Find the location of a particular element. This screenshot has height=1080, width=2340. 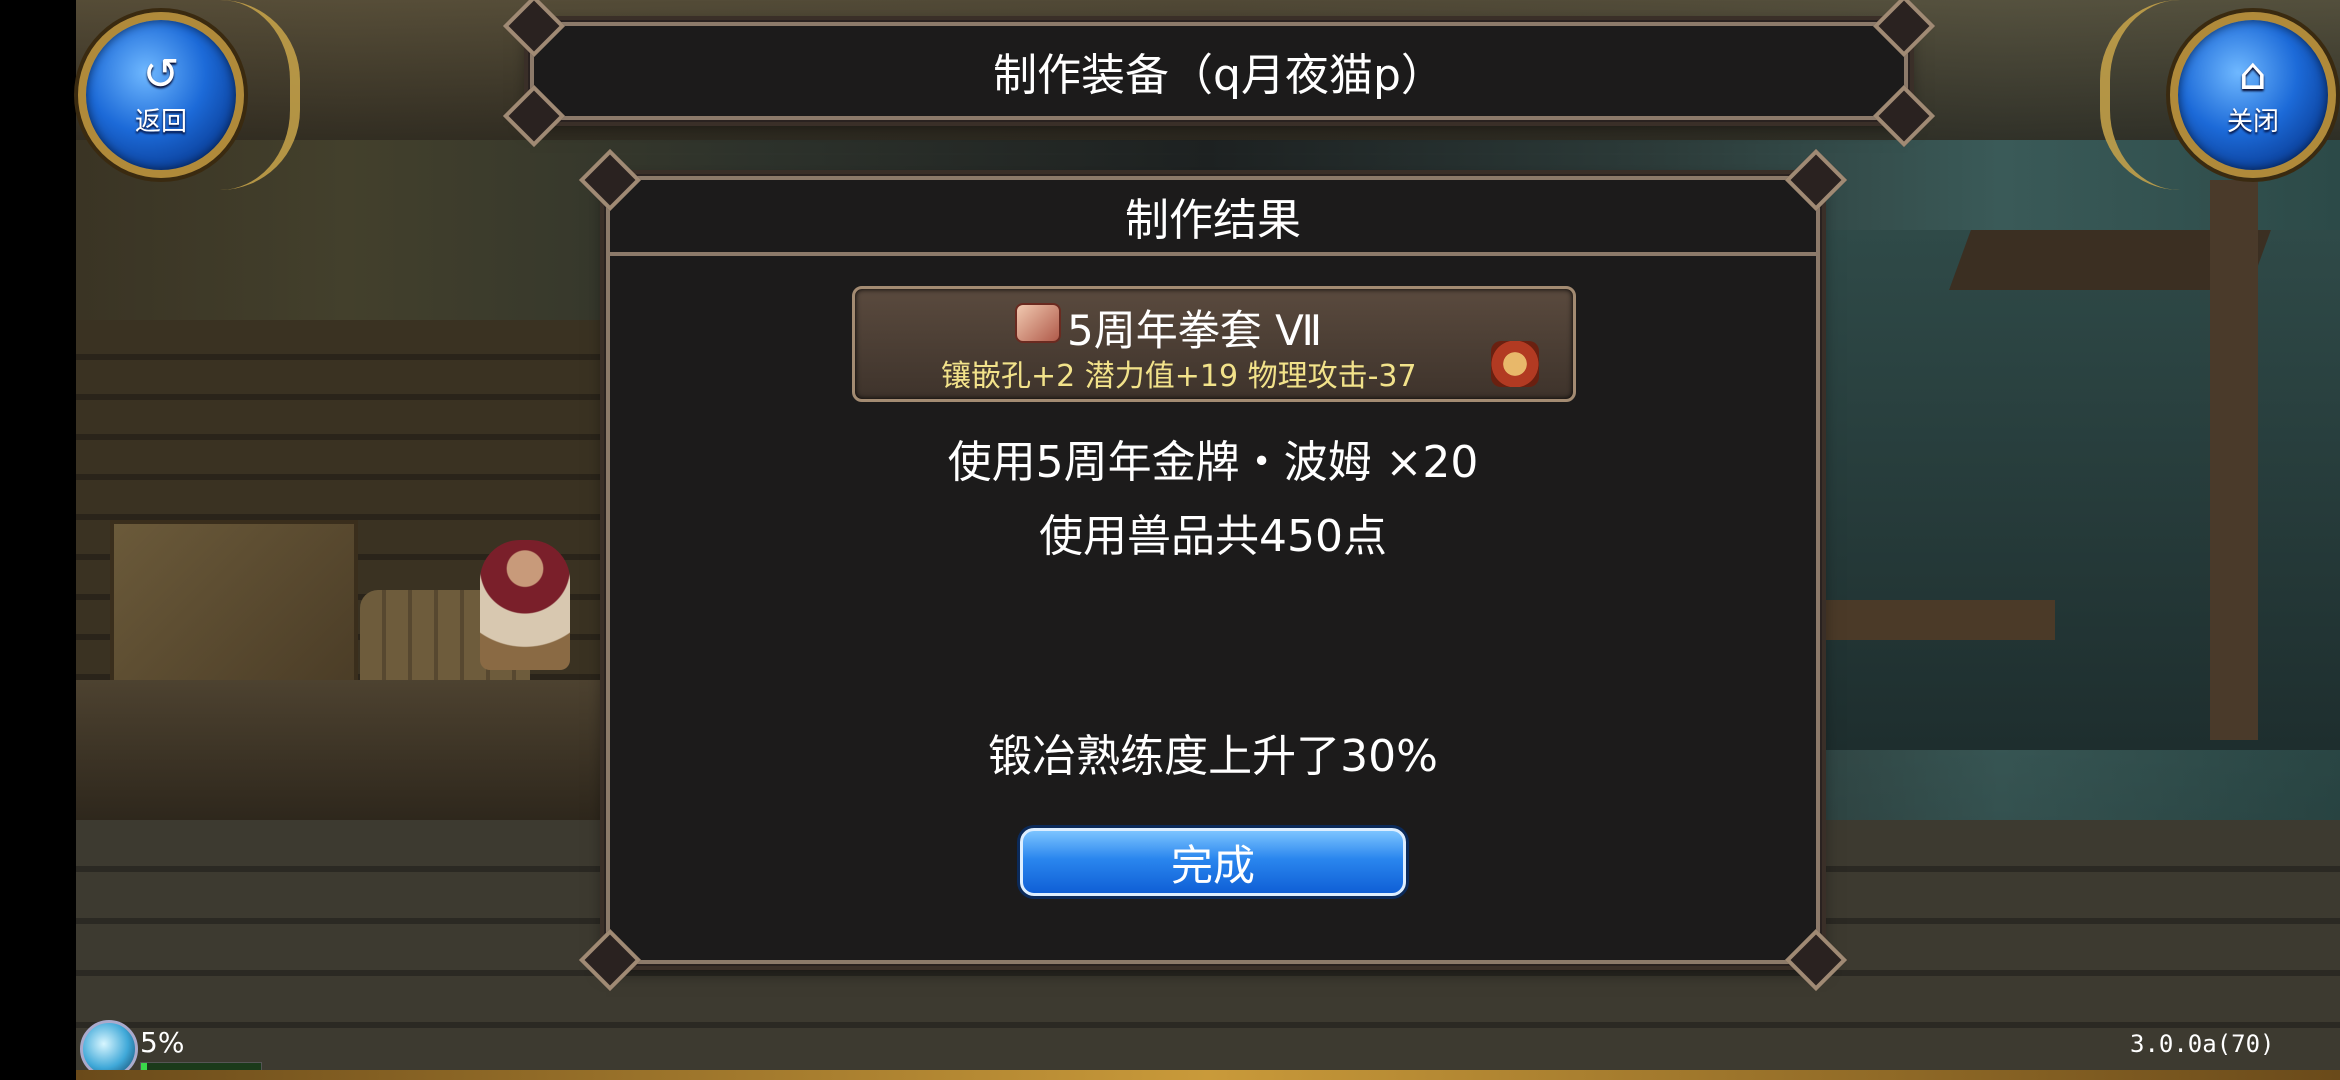

bottom-gold-strip is located at coordinates (1208, 1075).